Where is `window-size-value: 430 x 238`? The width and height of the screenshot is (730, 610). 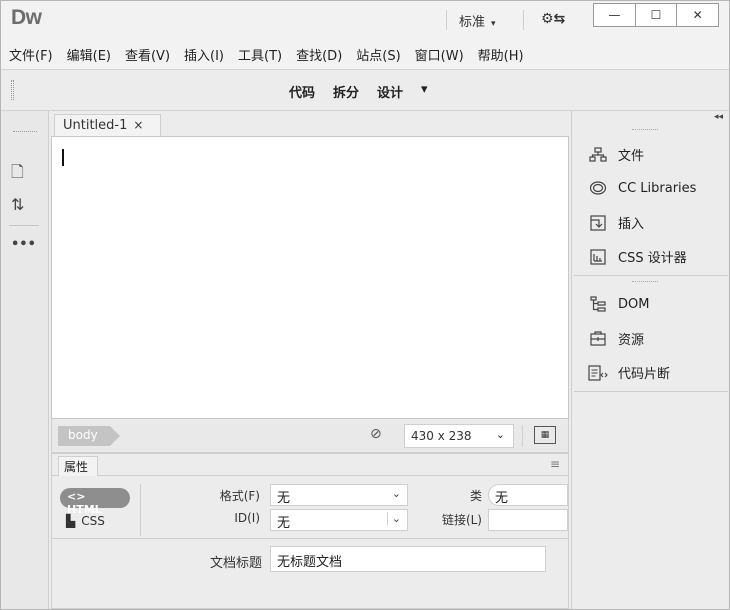
window-size-value: 430 x 238 is located at coordinates (441, 436).